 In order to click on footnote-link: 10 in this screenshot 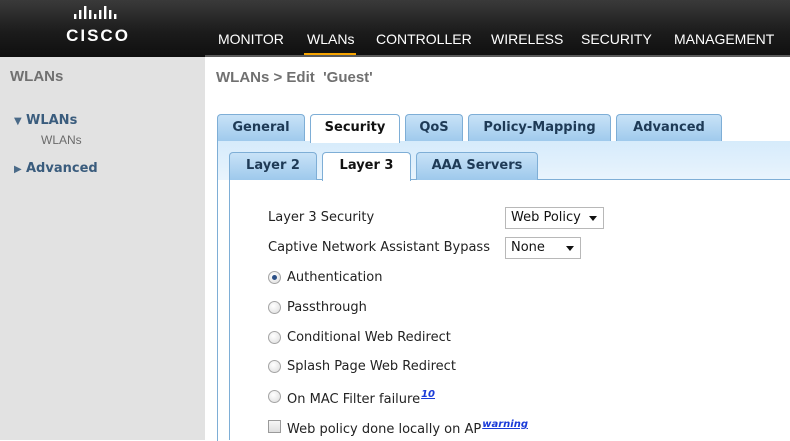, I will do `click(428, 394)`.